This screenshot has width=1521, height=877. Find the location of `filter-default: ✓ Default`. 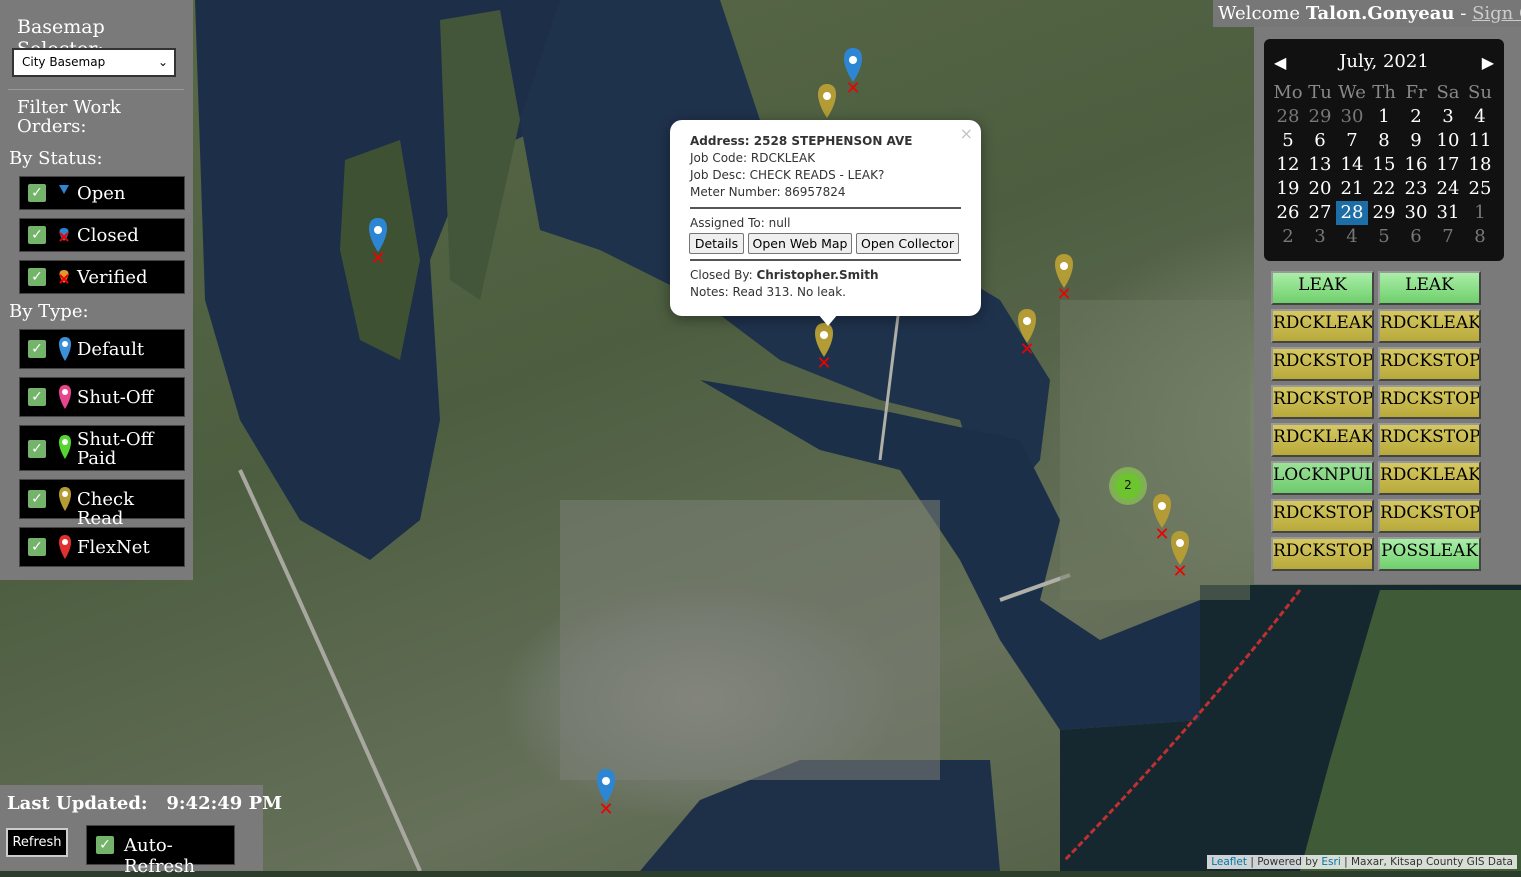

filter-default: ✓ Default is located at coordinates (102, 349).